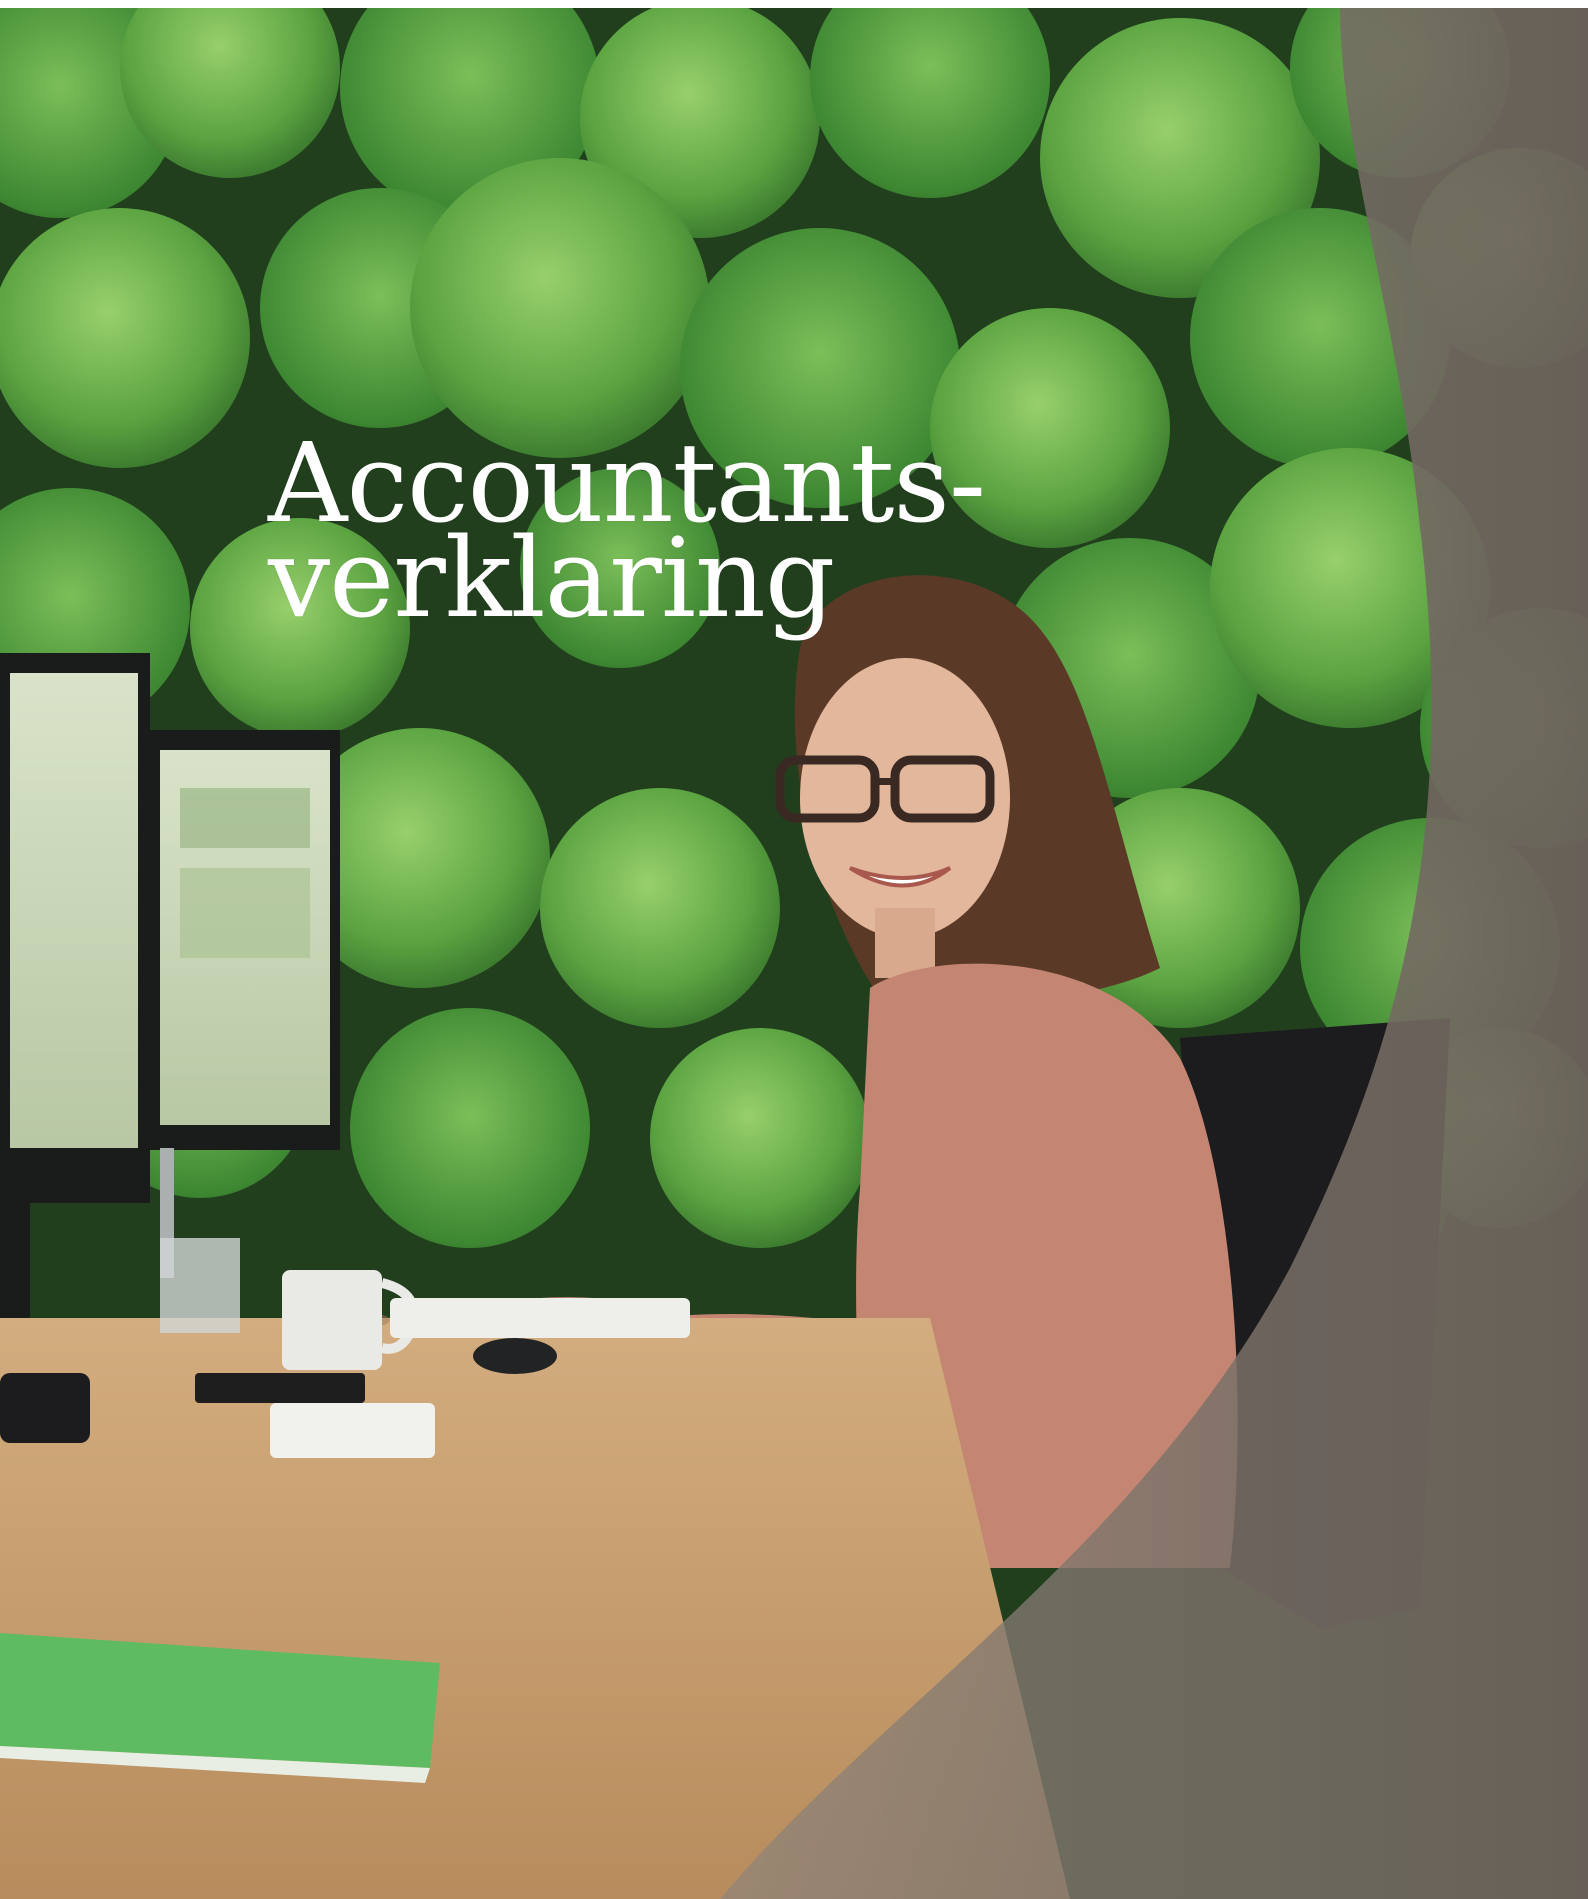 This screenshot has width=1588, height=1899. I want to click on page-title: Accountants- verklaring, so click(627, 530).